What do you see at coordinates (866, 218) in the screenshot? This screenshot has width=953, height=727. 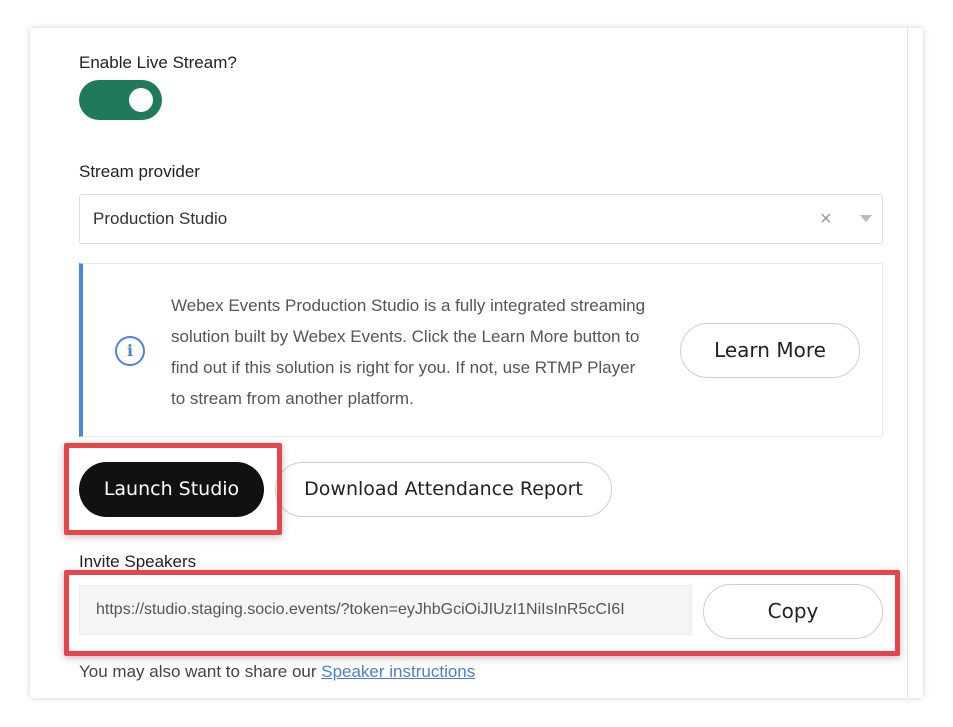 I see `chevron-down-icon` at bounding box center [866, 218].